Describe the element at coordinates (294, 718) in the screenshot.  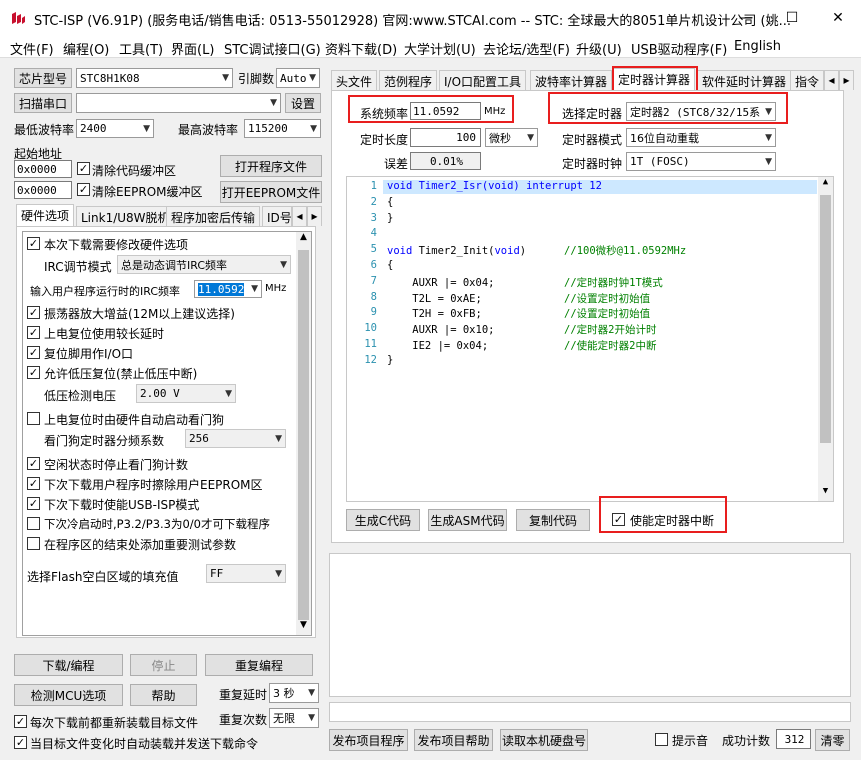
I see `repeat-count-select: 无限 ▼` at that location.